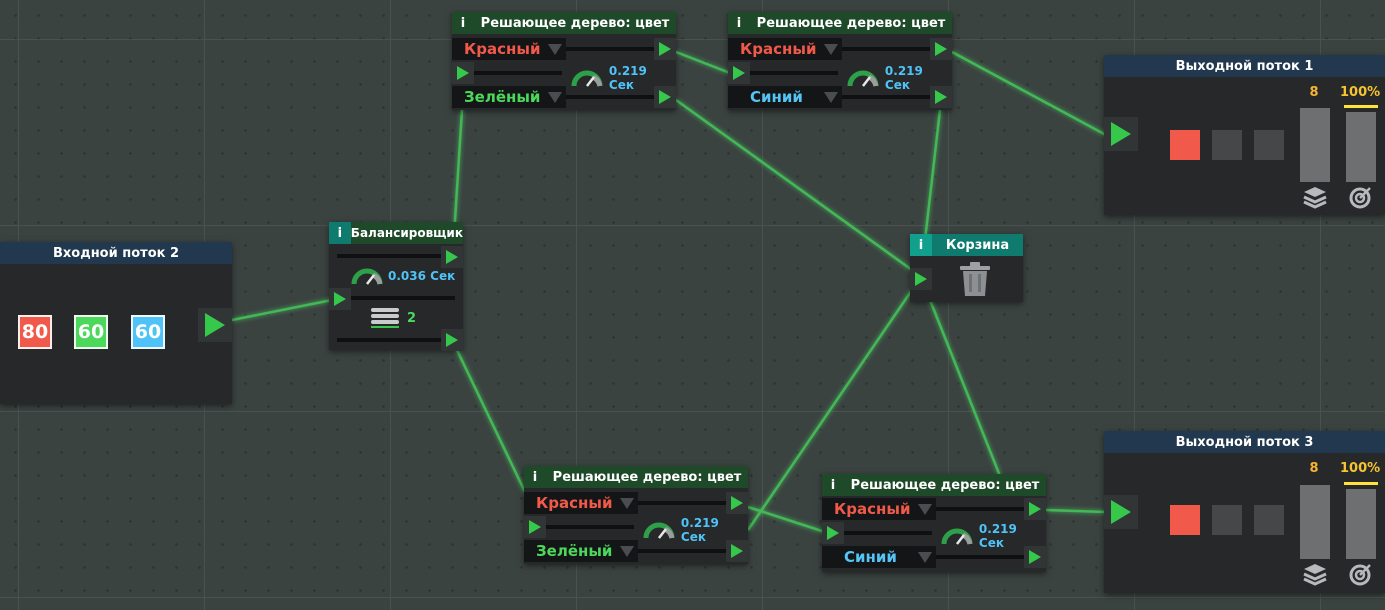 The image size is (1385, 610). What do you see at coordinates (1121, 512) in the screenshot?
I see `output3-input-port` at bounding box center [1121, 512].